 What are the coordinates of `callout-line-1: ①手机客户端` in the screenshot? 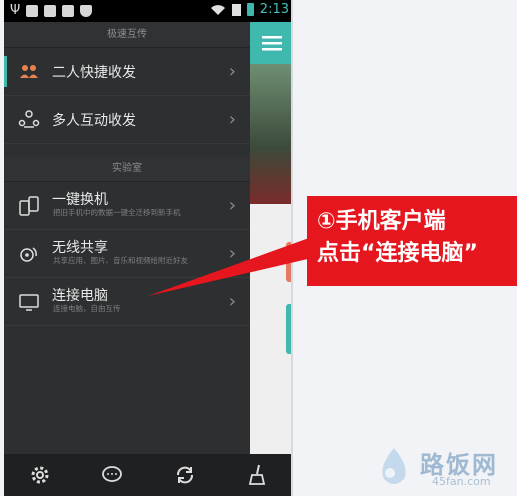 It's located at (381, 221).